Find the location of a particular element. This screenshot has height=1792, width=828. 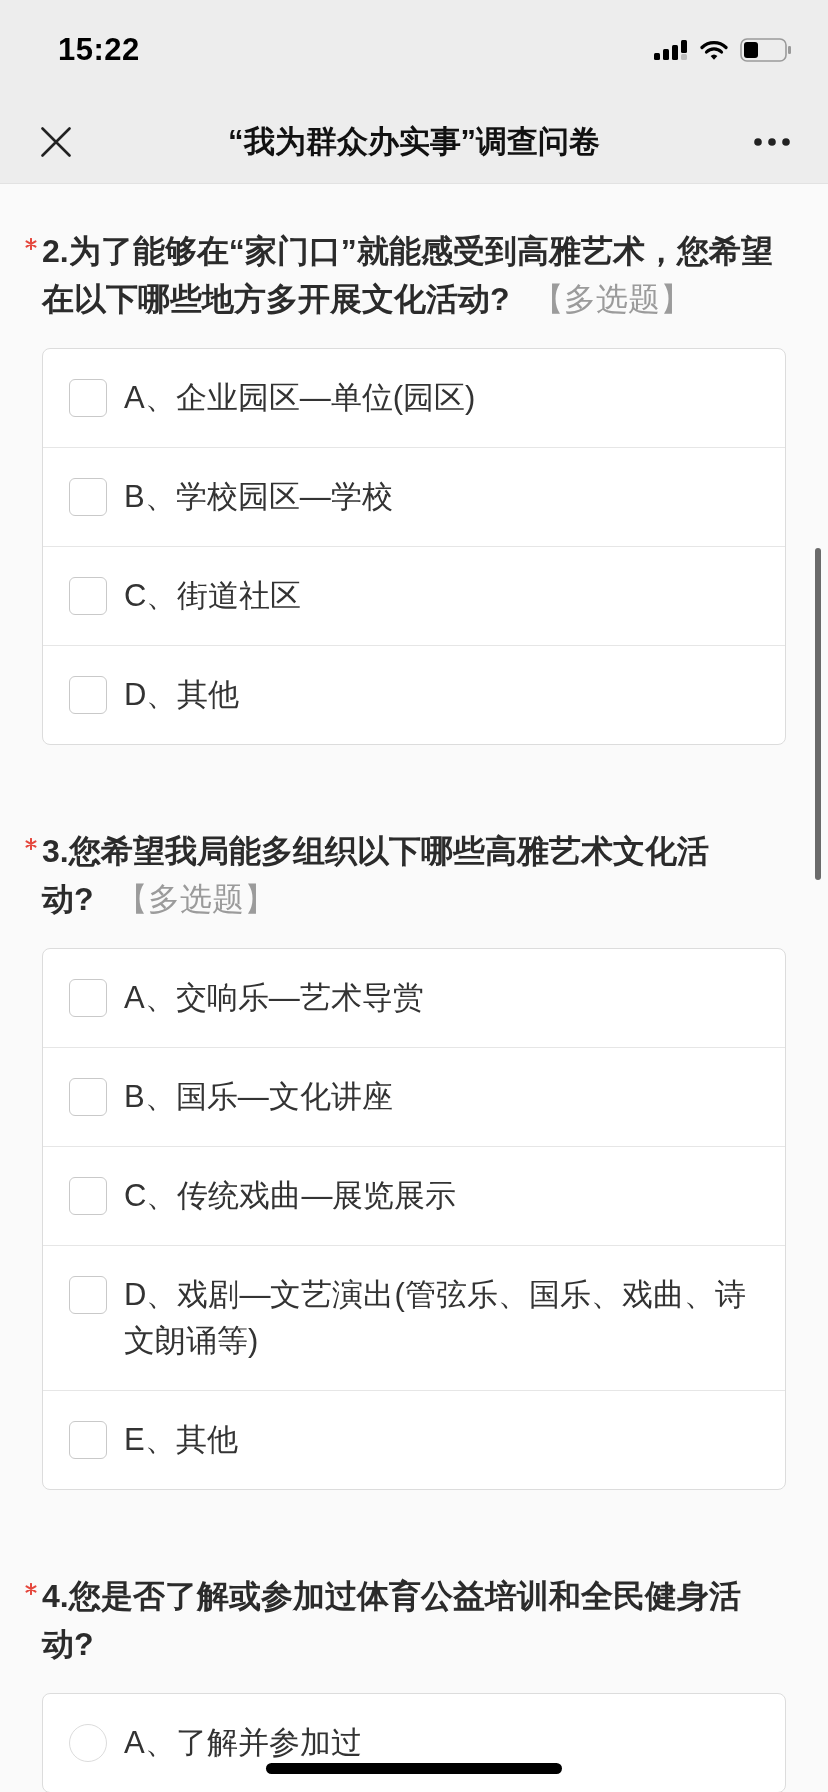

option-label: A、交响乐—艺术导赏 is located at coordinates (274, 998).